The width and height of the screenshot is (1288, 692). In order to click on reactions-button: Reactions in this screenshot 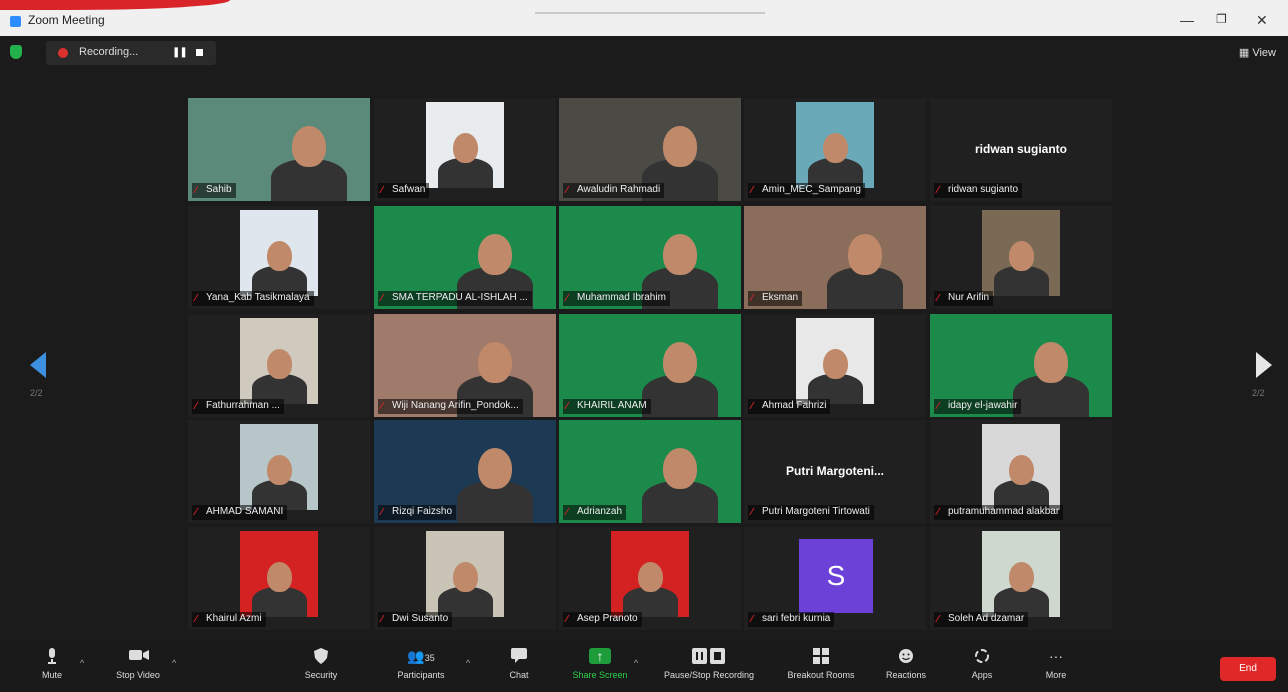, I will do `click(906, 664)`.